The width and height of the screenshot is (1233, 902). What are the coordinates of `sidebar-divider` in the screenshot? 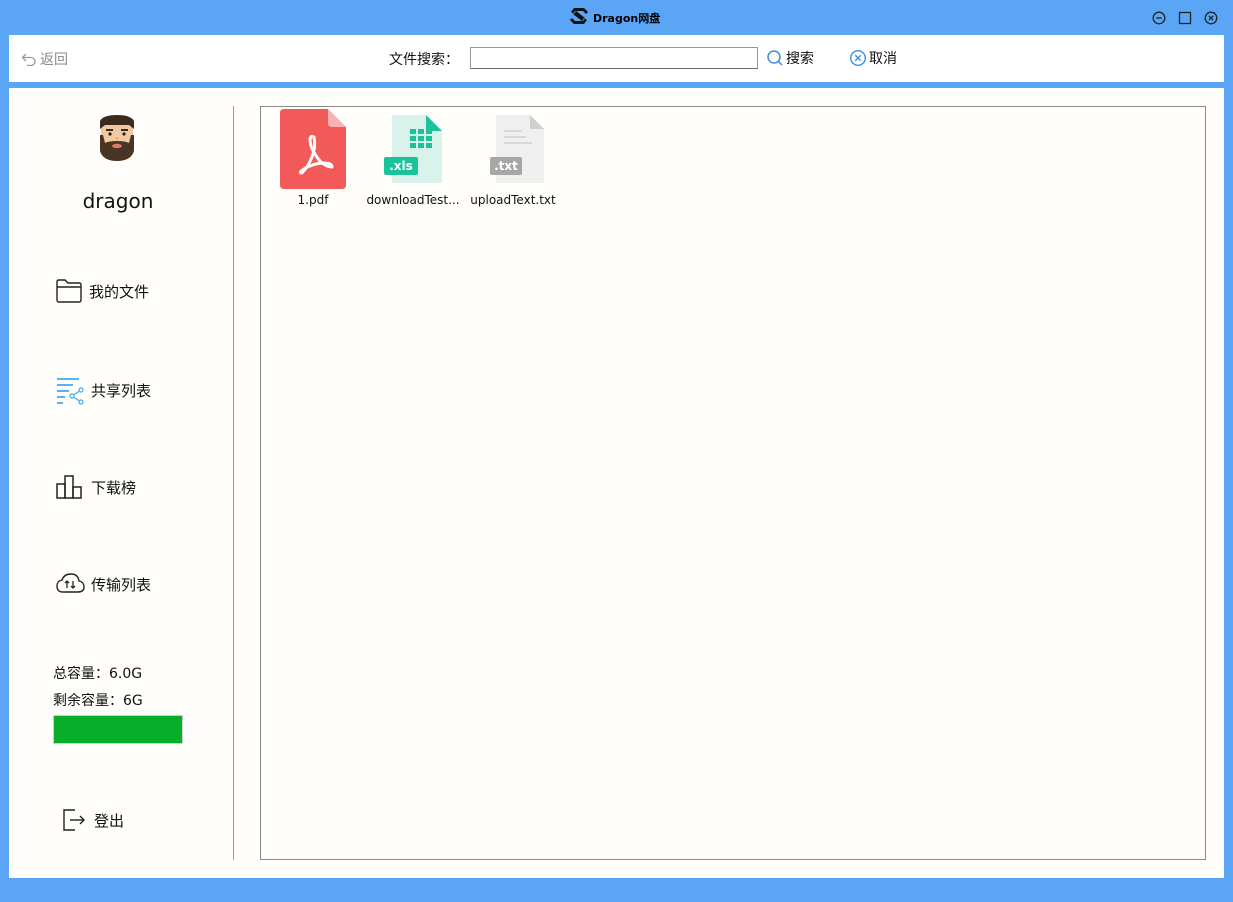 It's located at (233, 483).